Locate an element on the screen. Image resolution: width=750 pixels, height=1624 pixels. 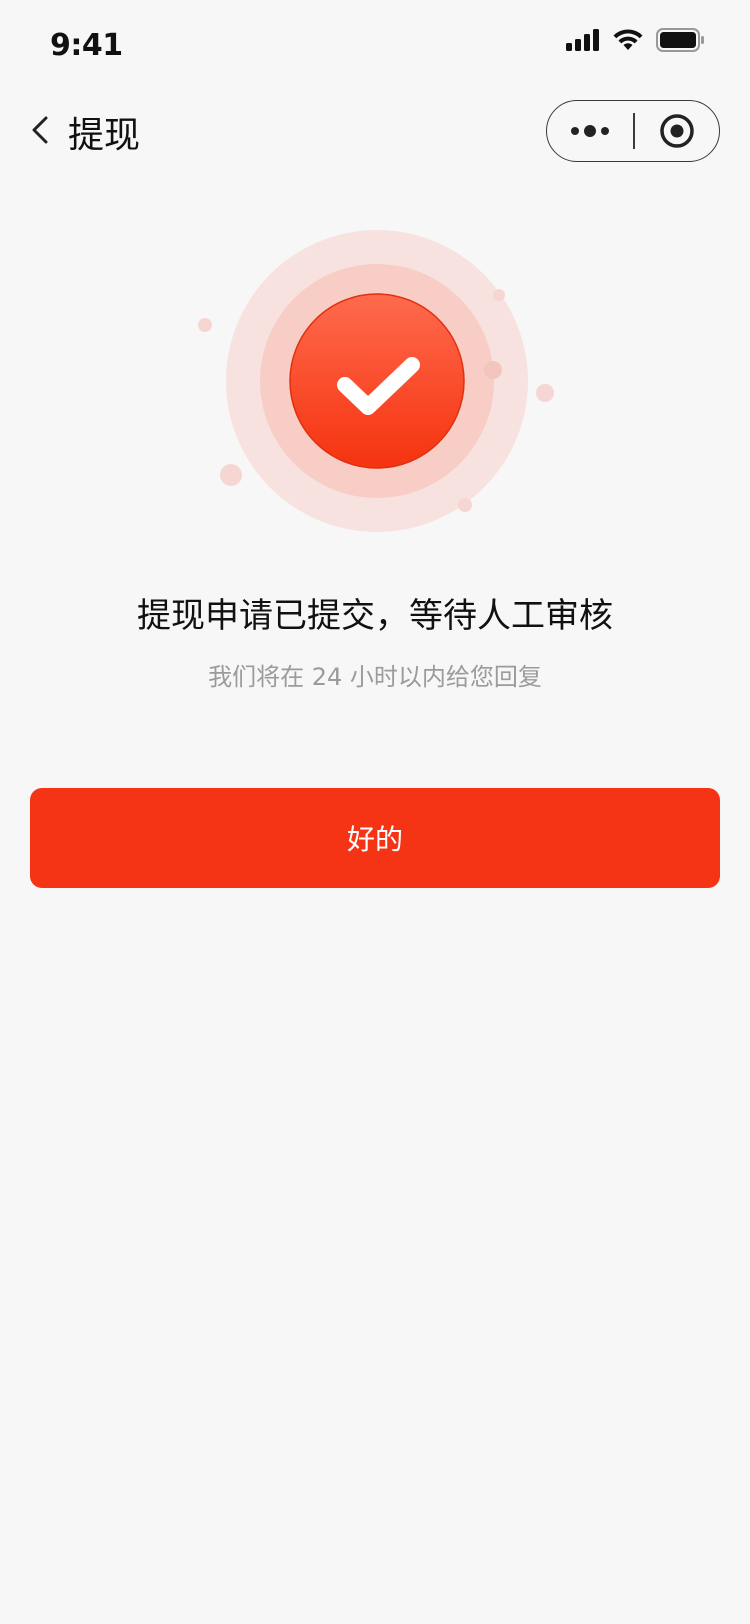
close-button is located at coordinates (677, 131).